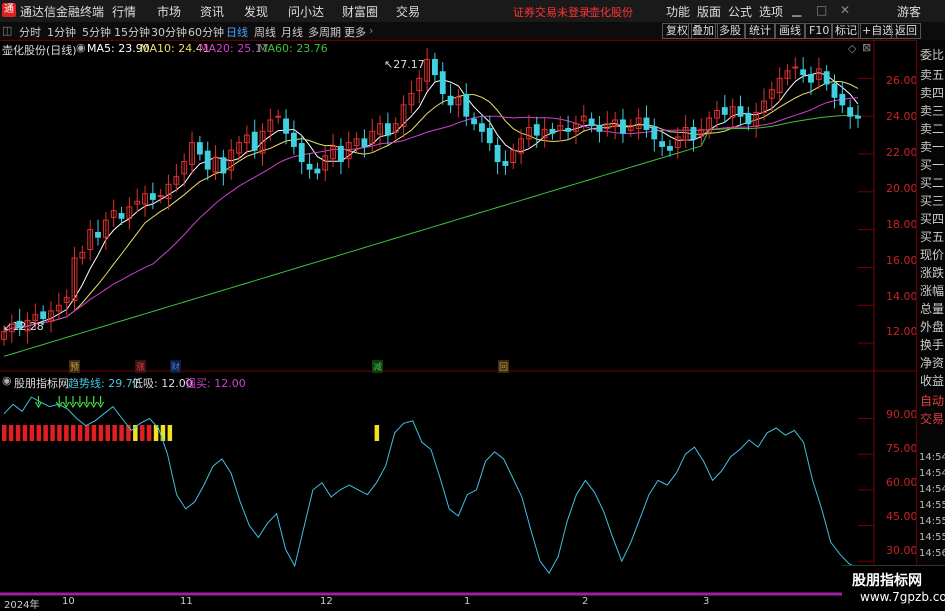 The width and height of the screenshot is (945, 611). I want to click on indicator-tick: 90.00, so click(902, 414).